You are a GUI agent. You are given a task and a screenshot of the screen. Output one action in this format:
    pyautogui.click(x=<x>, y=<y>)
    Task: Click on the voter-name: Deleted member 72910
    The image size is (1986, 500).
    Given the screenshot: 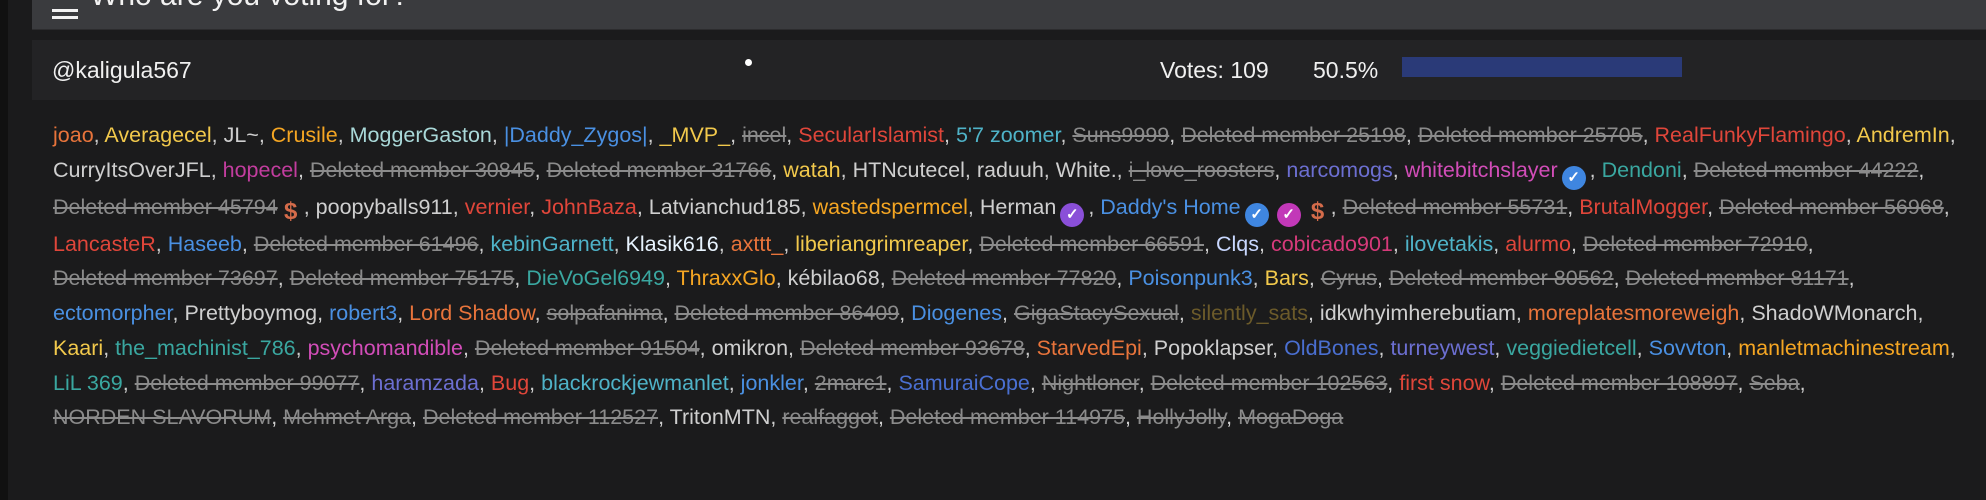 What is the action you would take?
    pyautogui.click(x=1695, y=244)
    